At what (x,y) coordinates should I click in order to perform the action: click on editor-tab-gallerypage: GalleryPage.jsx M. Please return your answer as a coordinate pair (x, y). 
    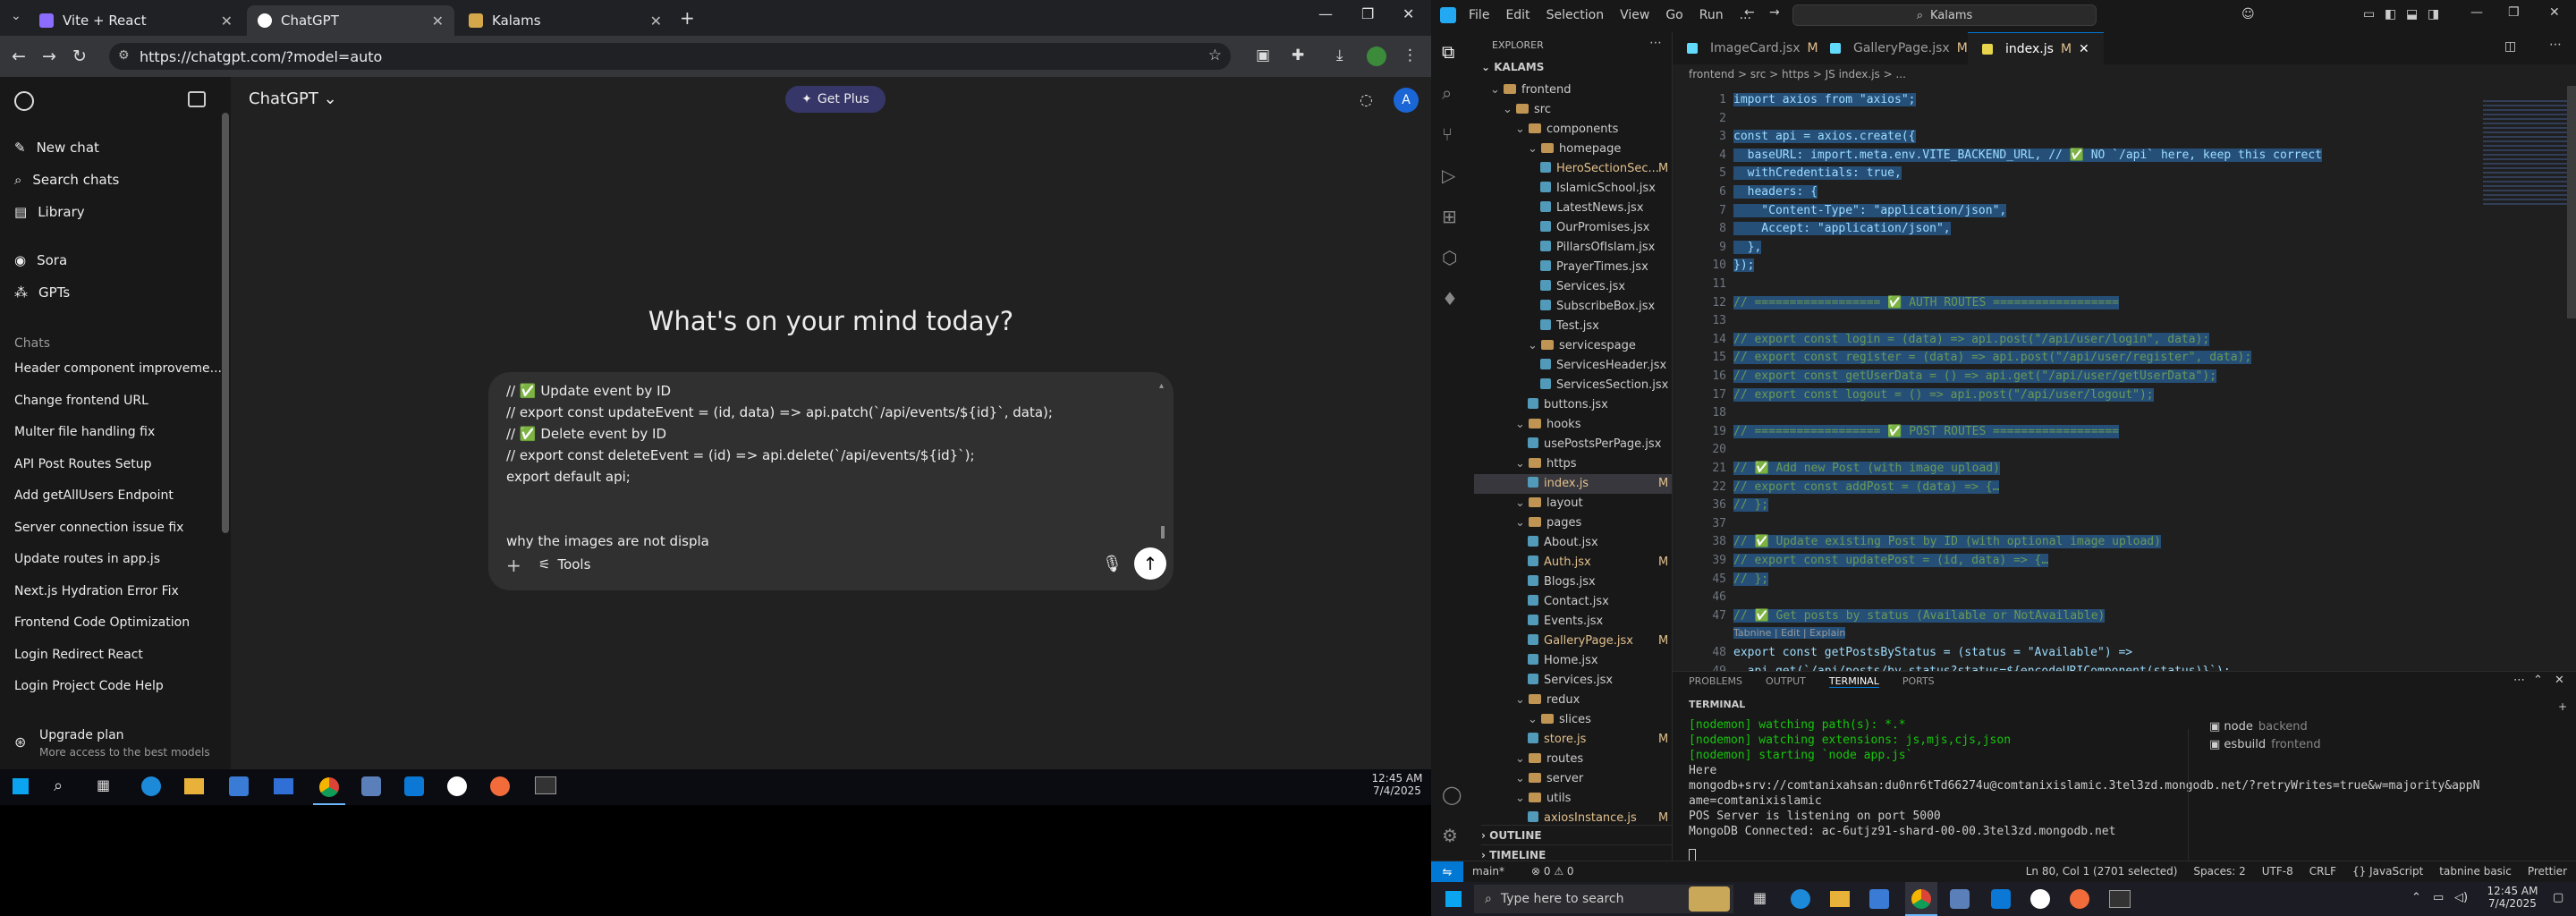
    Looking at the image, I should click on (1899, 48).